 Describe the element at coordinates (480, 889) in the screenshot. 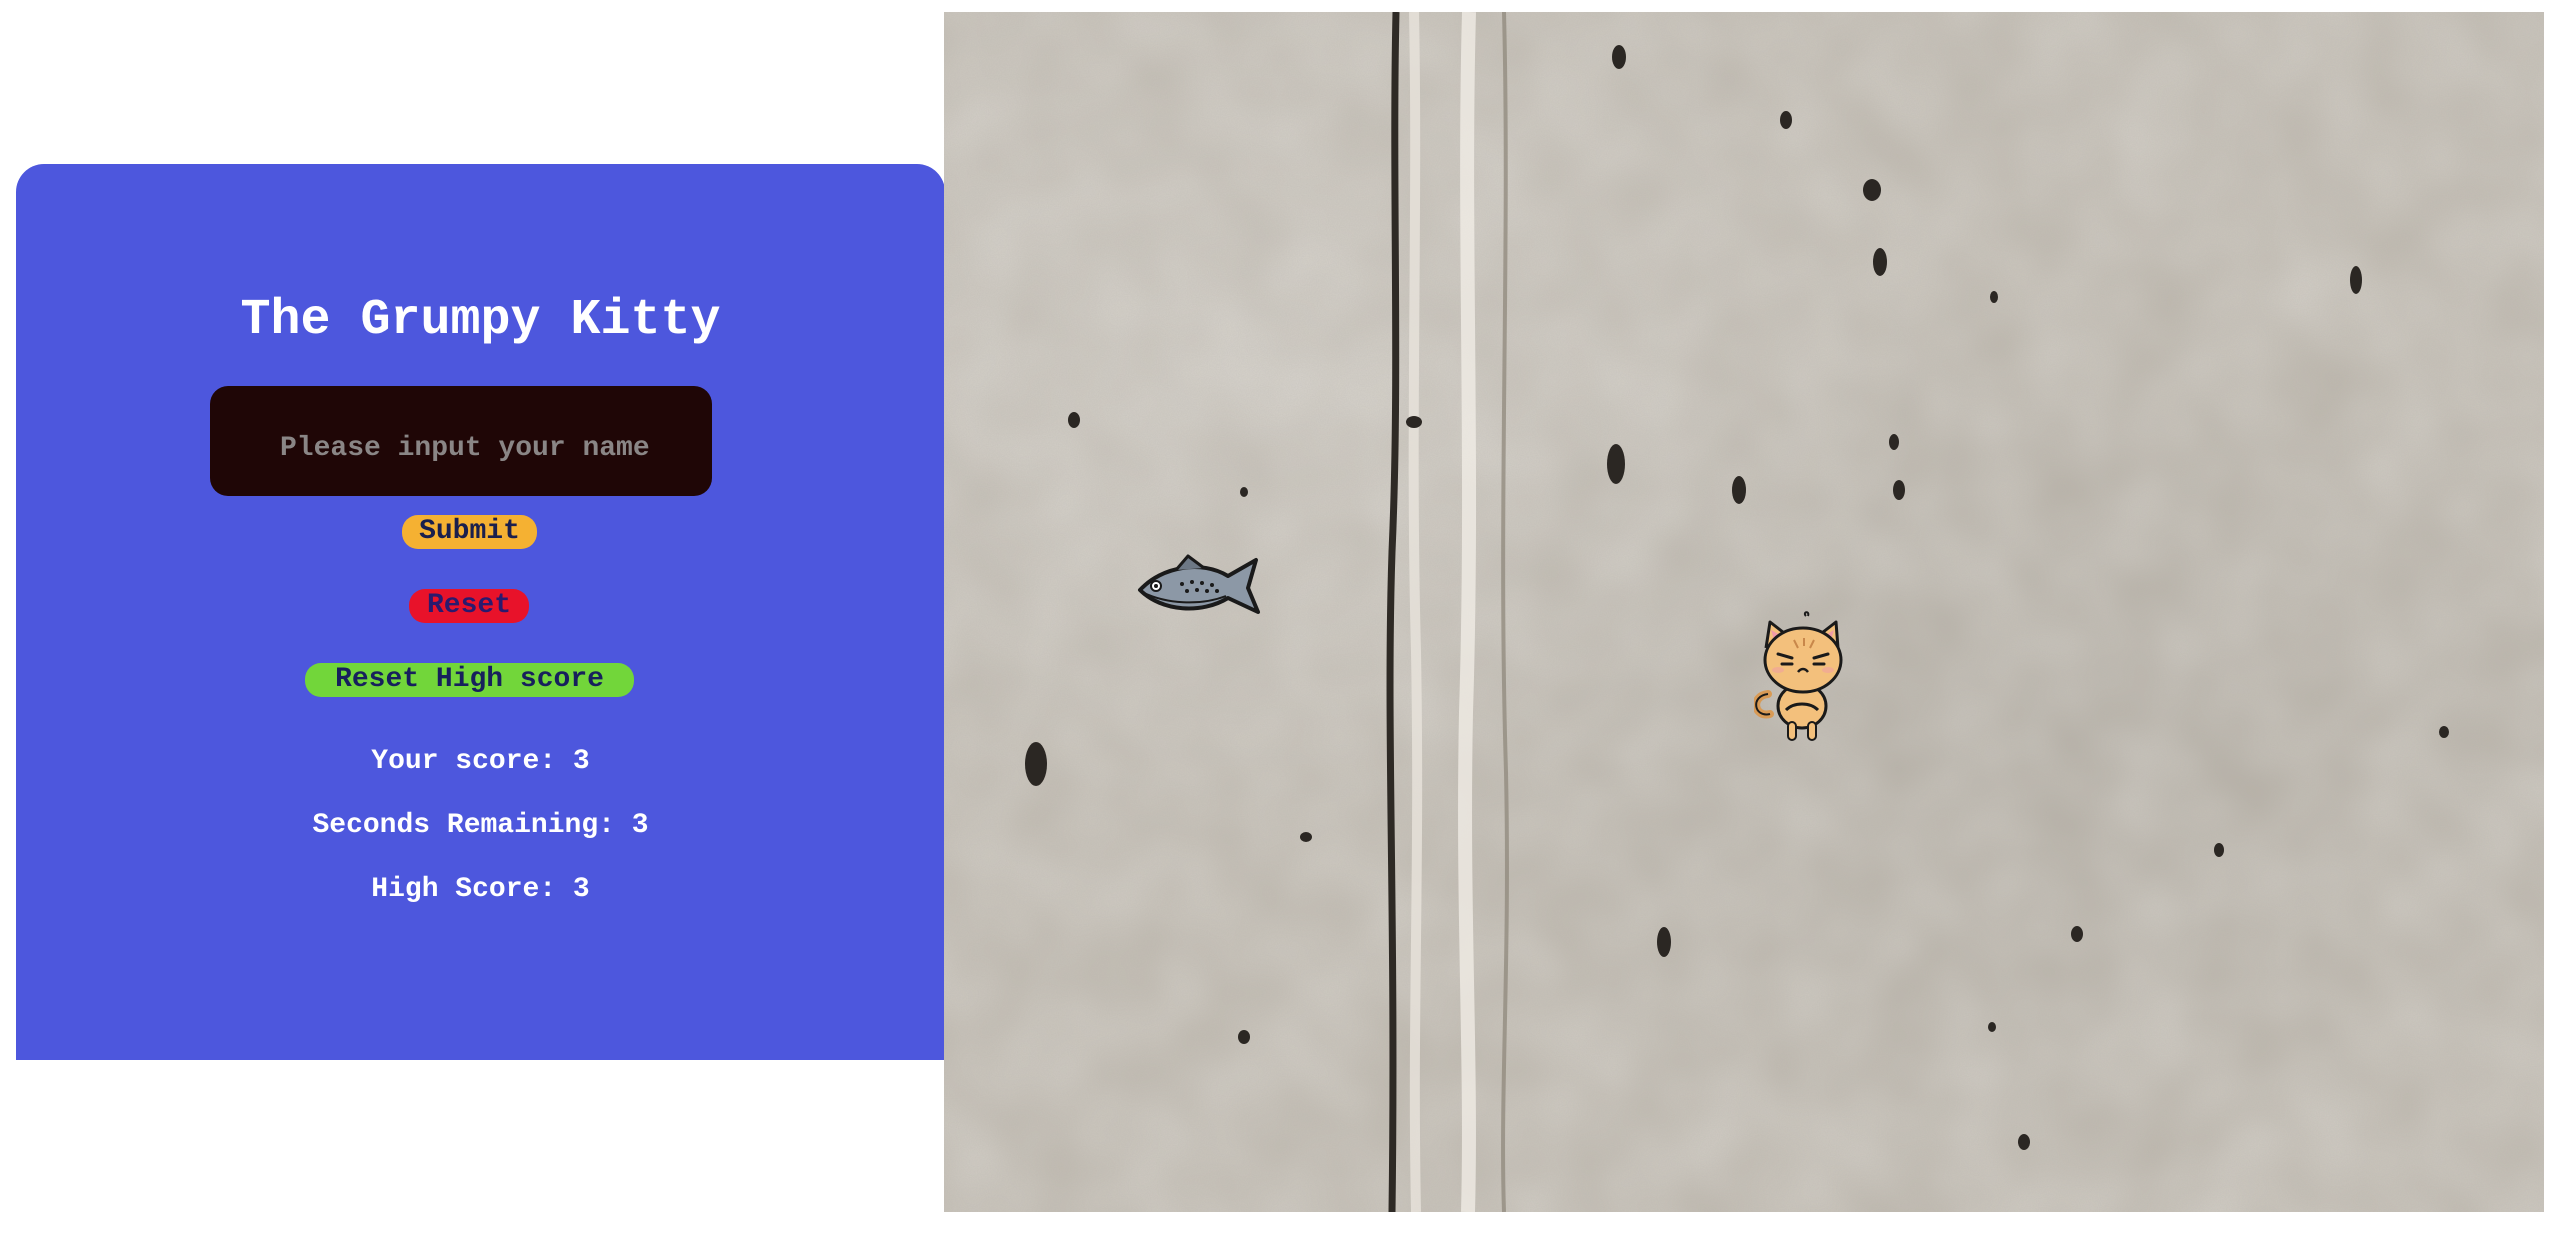

I see `high-score-display: High Score: 3` at that location.